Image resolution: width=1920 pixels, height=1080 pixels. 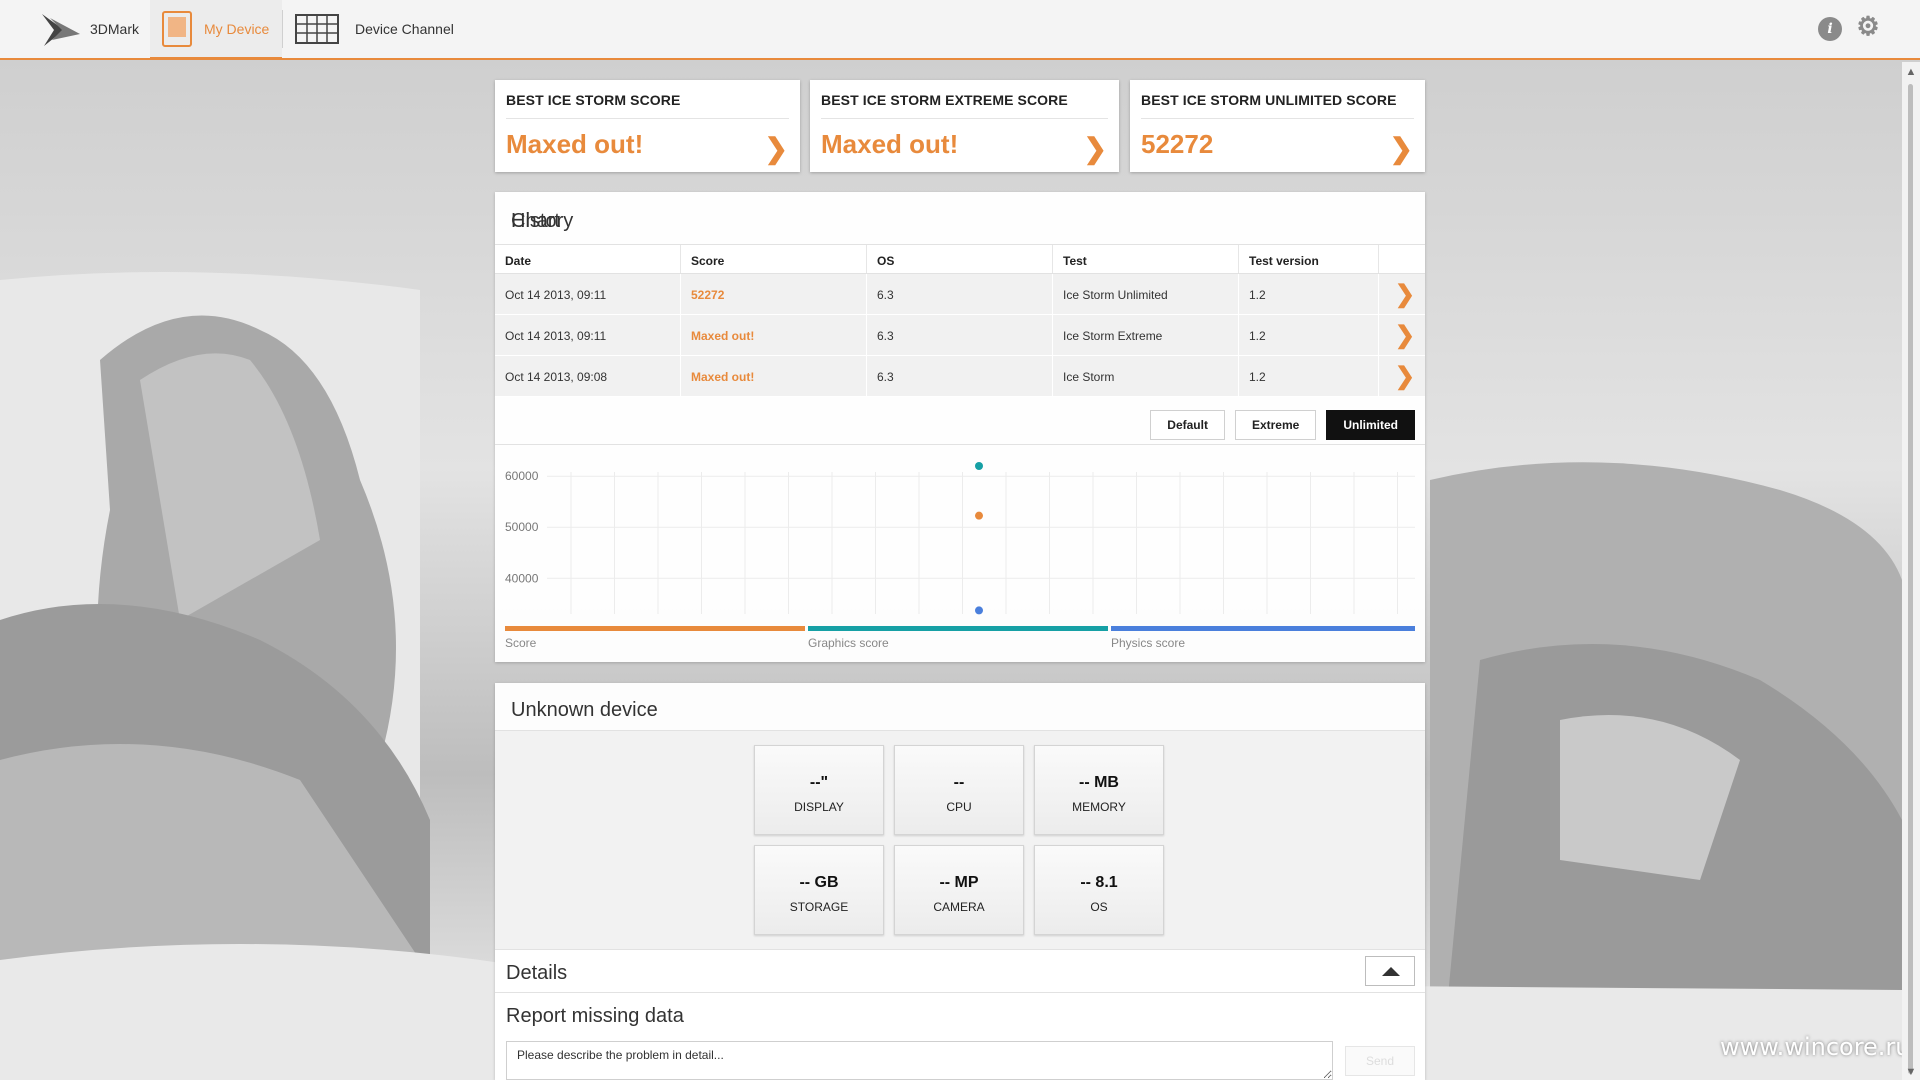 I want to click on tile-value: --, so click(x=959, y=782).